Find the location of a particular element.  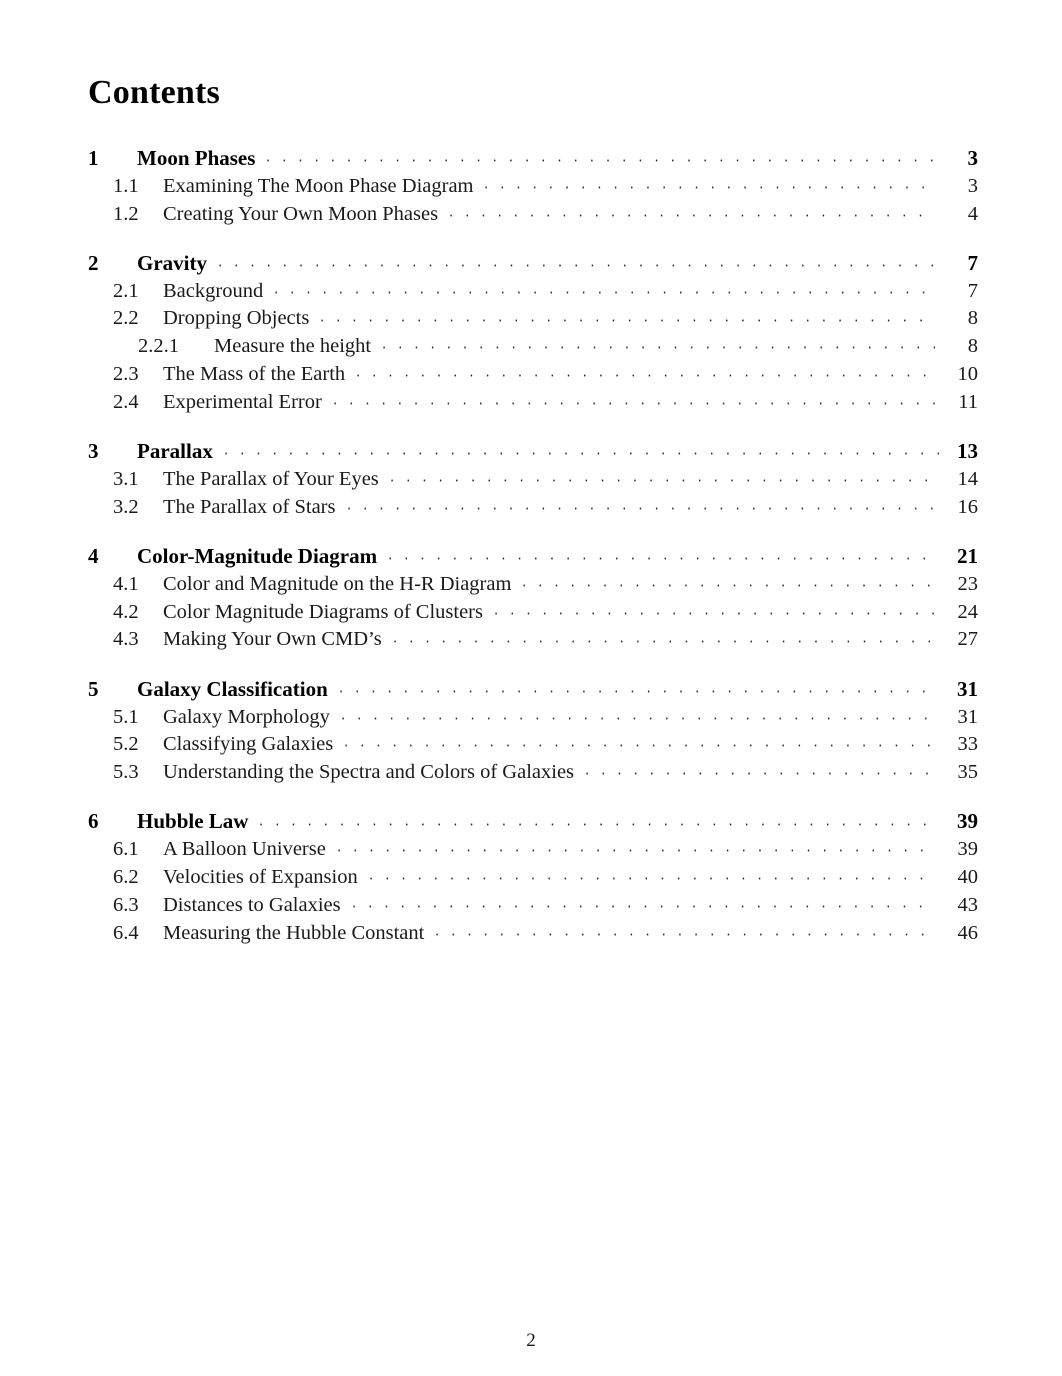

toc-entry-page: 46 is located at coordinates (968, 932).